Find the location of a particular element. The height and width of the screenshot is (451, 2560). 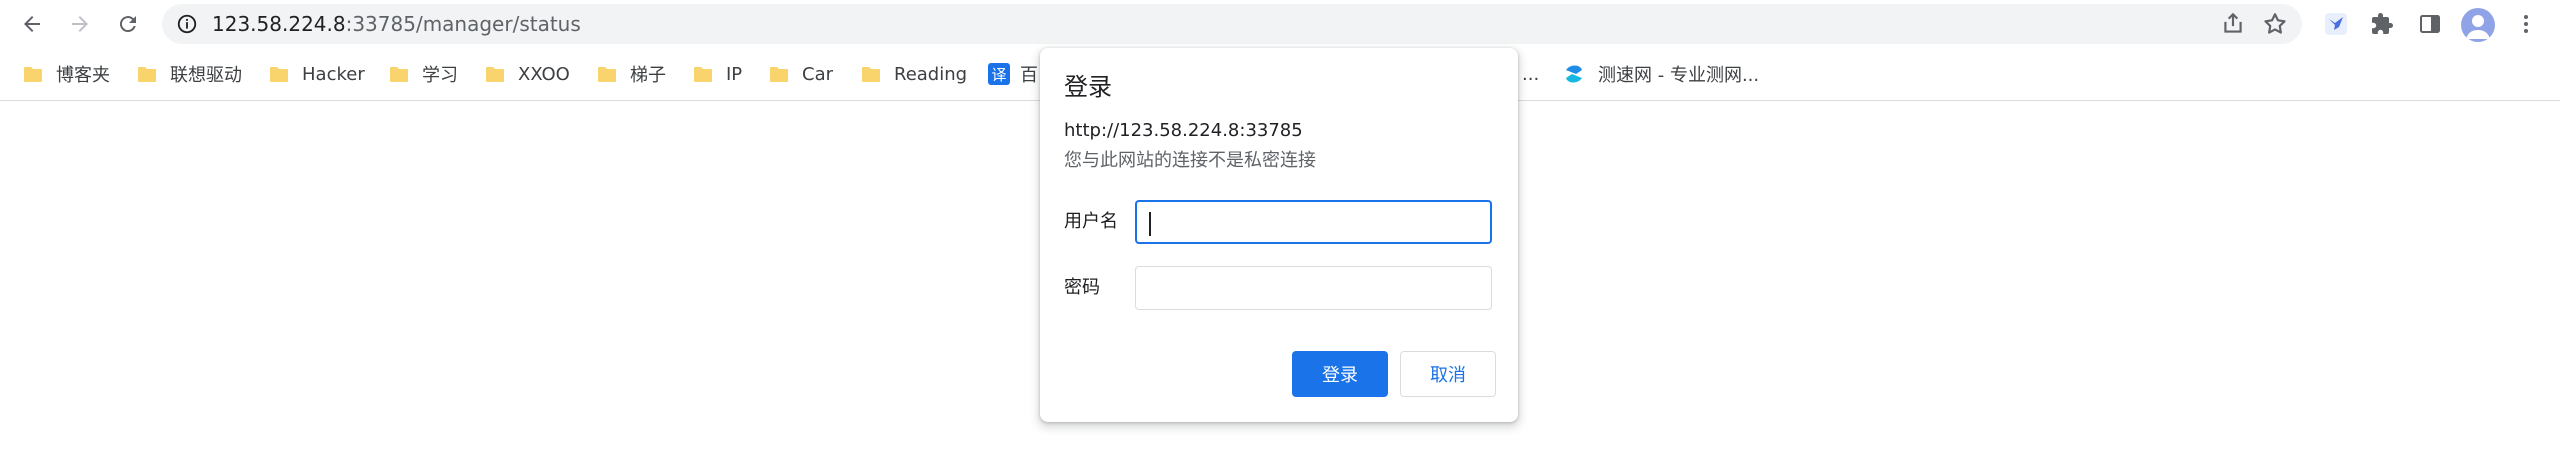

person-icon is located at coordinates (2478, 27).